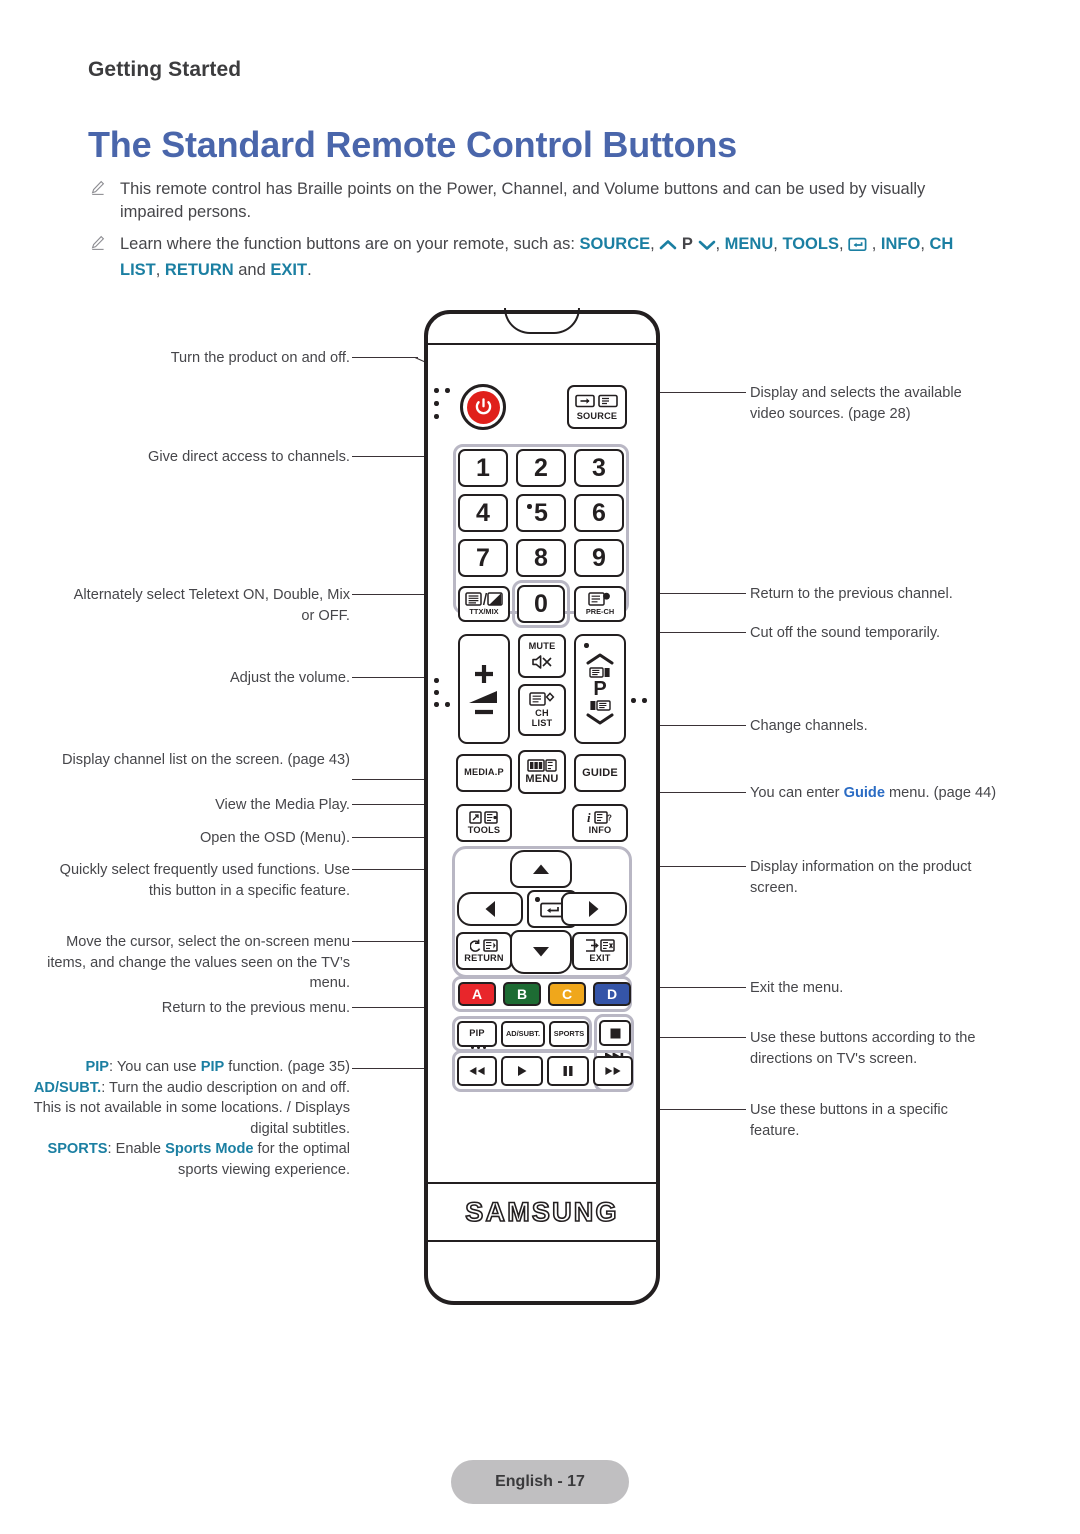 The height and width of the screenshot is (1534, 1080). What do you see at coordinates (600, 823) in the screenshot?
I see `info-button: i ? INFO` at bounding box center [600, 823].